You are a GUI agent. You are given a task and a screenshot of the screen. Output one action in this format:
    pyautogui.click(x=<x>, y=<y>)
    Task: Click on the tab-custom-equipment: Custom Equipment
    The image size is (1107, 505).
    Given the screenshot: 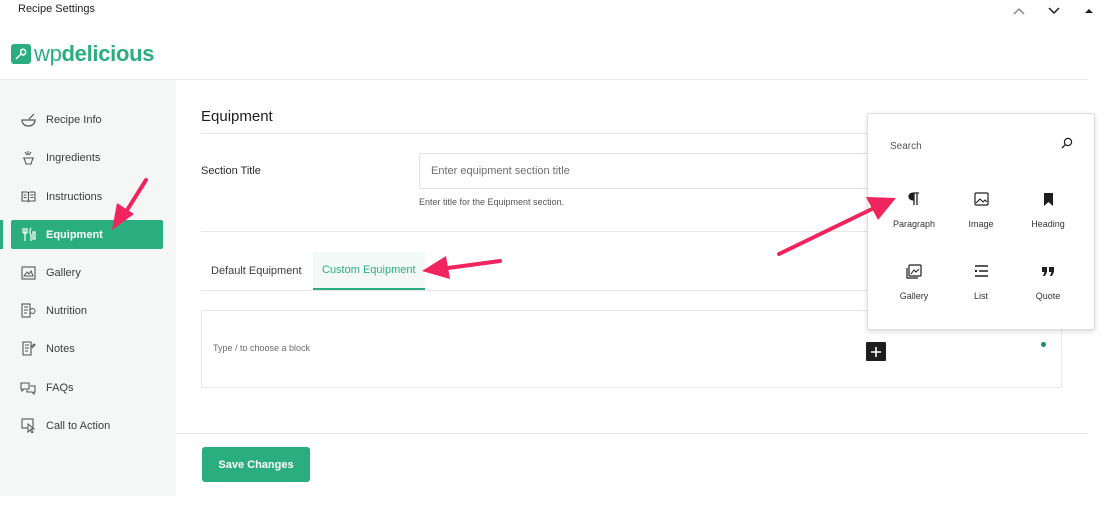 What is the action you would take?
    pyautogui.click(x=369, y=271)
    